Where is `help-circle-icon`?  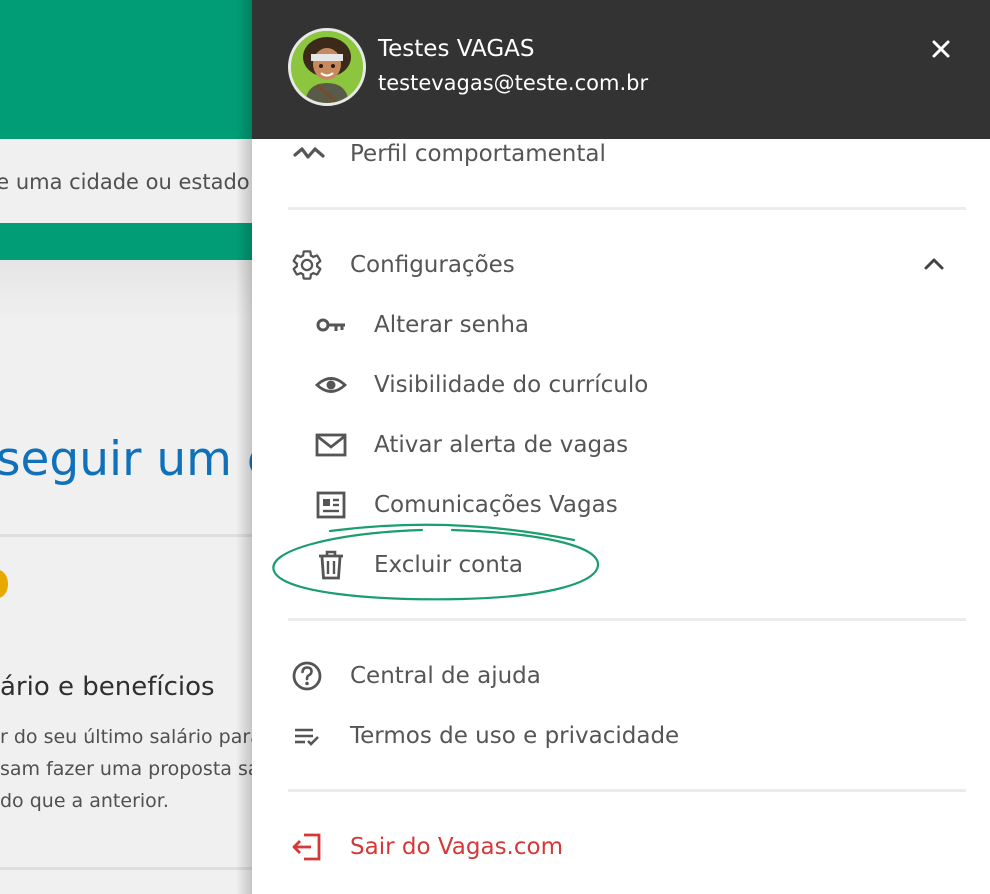 help-circle-icon is located at coordinates (307, 676).